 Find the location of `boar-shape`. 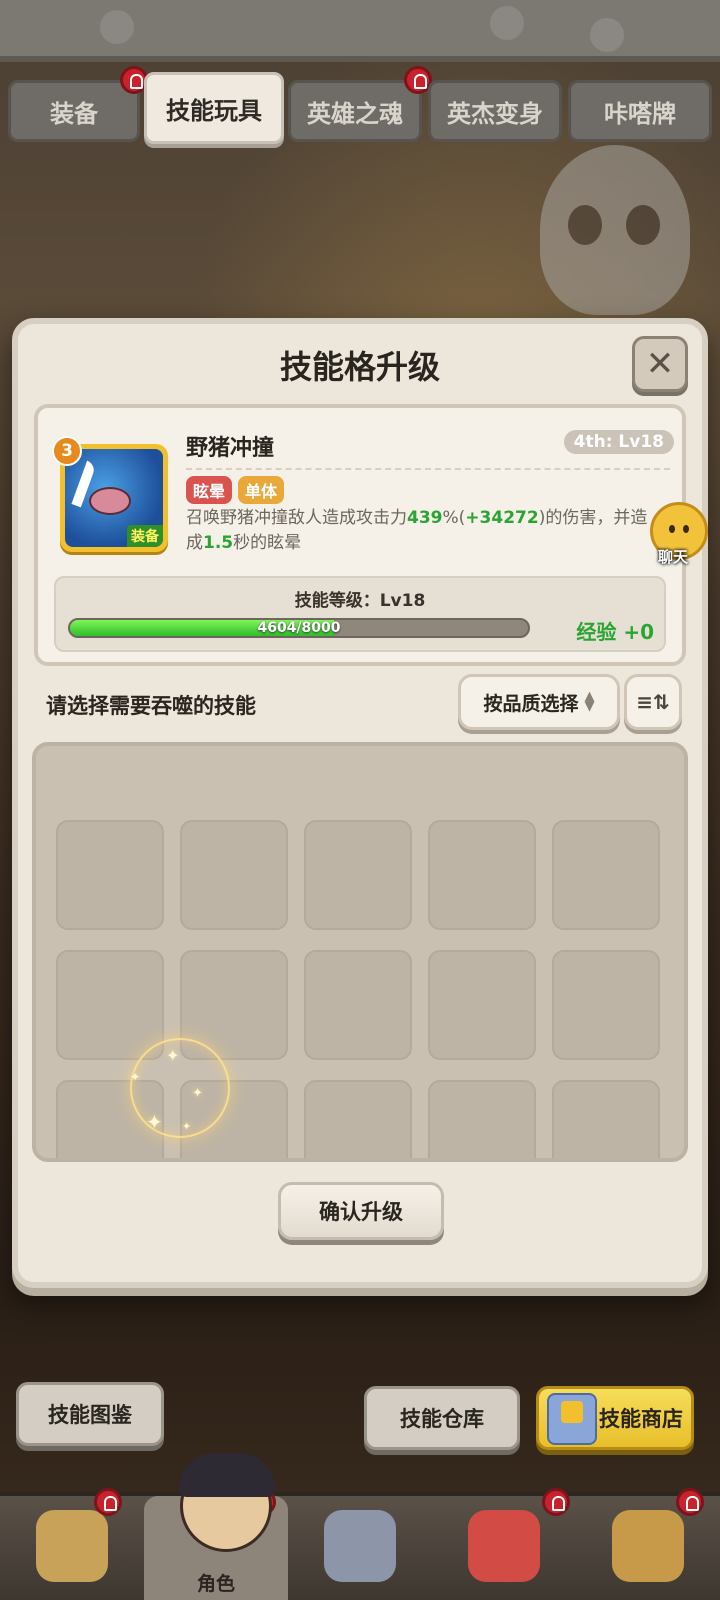

boar-shape is located at coordinates (110, 501).